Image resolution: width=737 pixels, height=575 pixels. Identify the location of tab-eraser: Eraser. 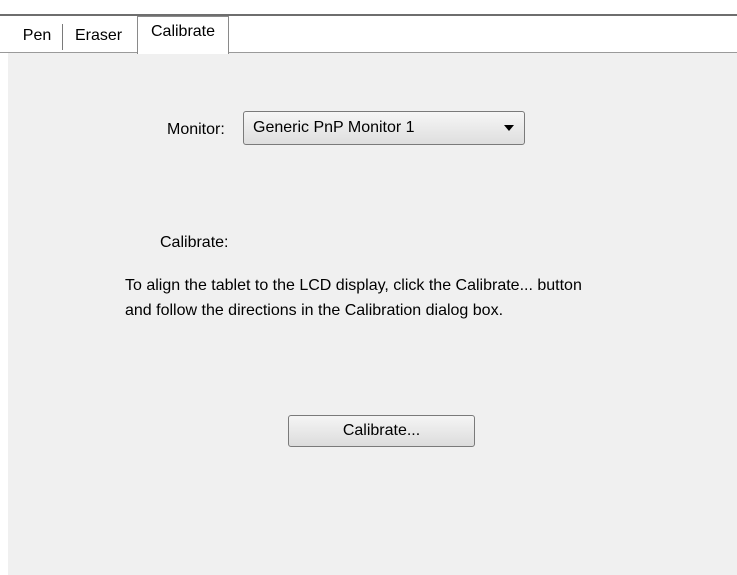
(98, 36).